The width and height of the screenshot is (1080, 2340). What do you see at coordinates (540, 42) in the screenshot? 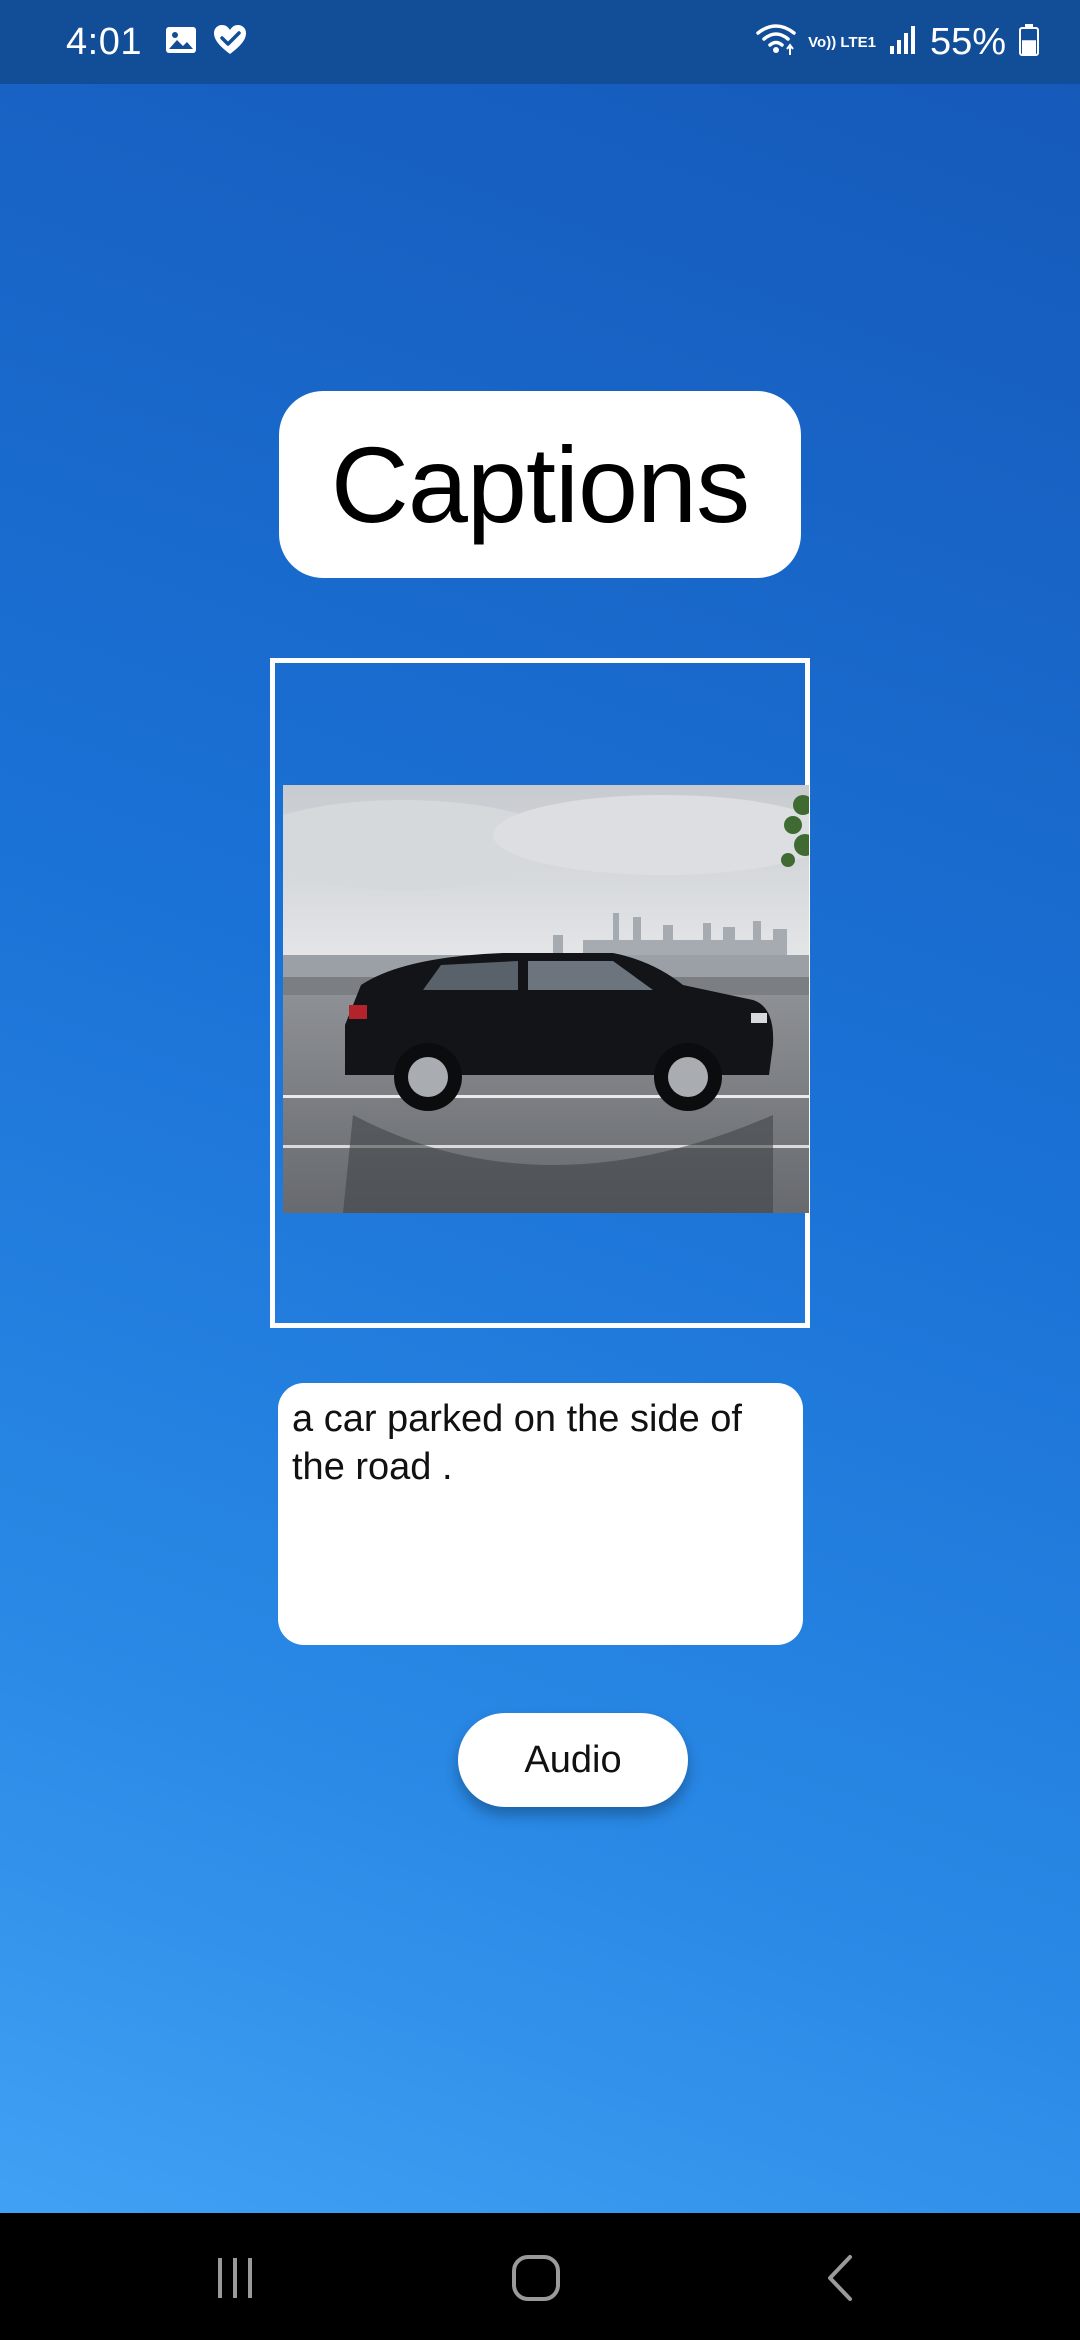
I see `status-bar: 4:01 Vo)) LTE1 55%` at bounding box center [540, 42].